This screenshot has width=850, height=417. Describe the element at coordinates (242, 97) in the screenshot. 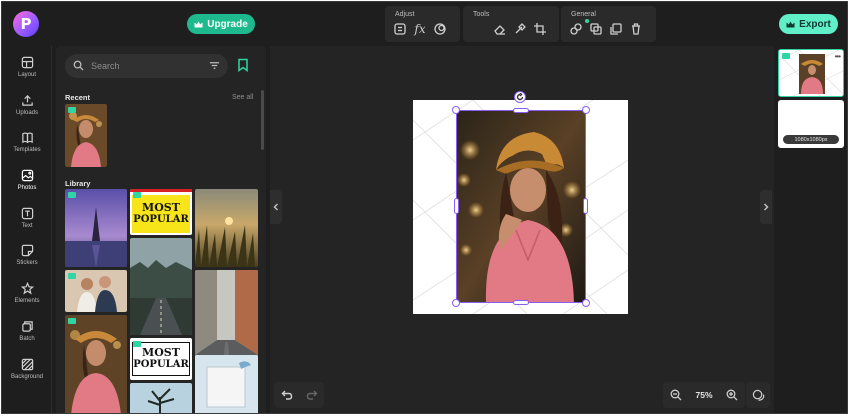

I see `see-all-link: See all` at that location.